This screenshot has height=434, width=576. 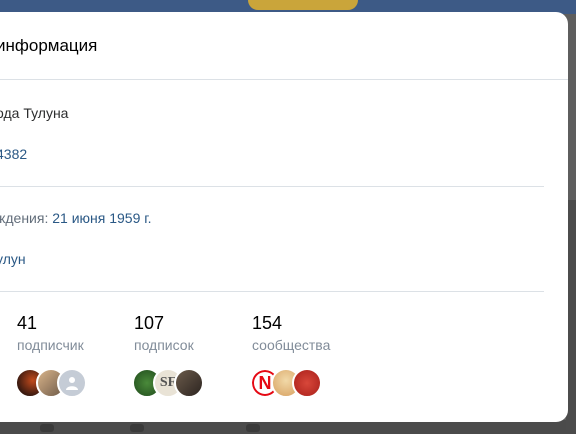 What do you see at coordinates (164, 345) in the screenshot?
I see `subscriptions-label: подписок` at bounding box center [164, 345].